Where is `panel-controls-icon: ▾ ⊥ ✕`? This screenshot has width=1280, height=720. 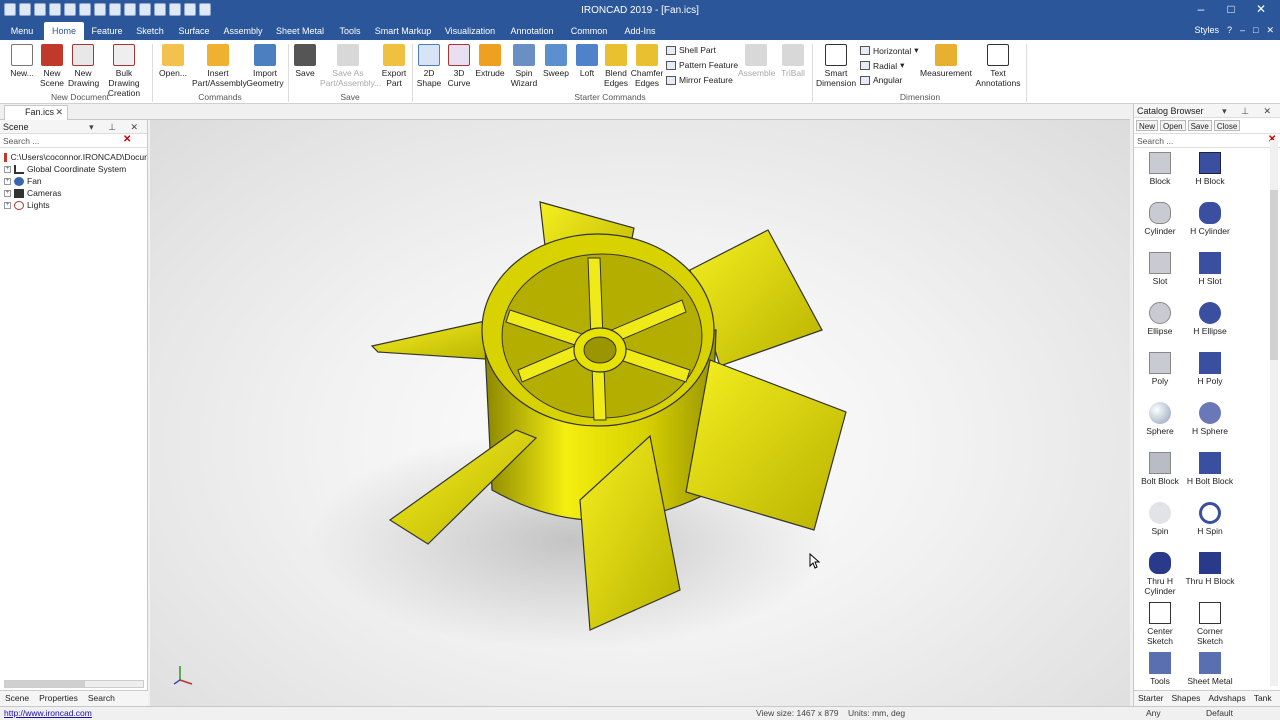
panel-controls-icon: ▾ ⊥ ✕ is located at coordinates (116, 127).